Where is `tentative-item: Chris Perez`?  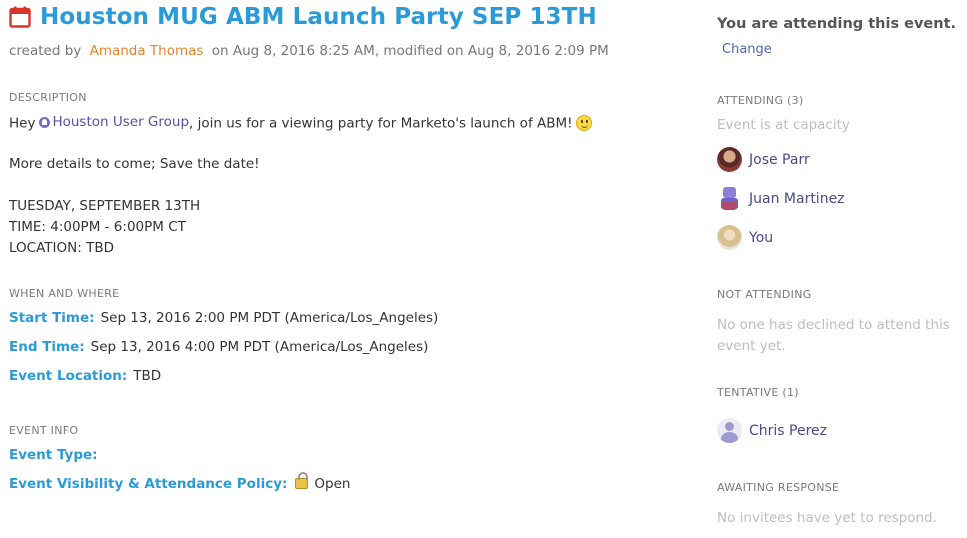 tentative-item: Chris Perez is located at coordinates (772, 430).